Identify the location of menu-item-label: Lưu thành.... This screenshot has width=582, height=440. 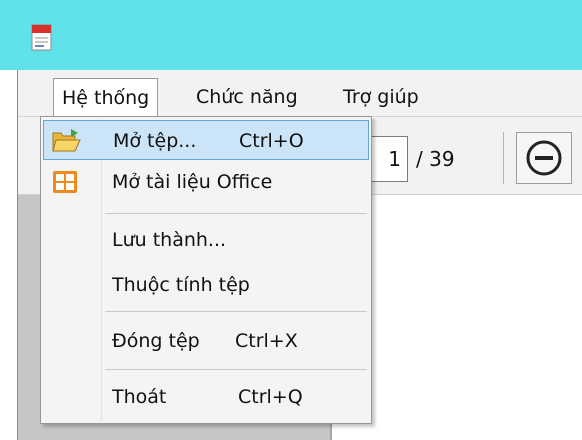
(169, 240).